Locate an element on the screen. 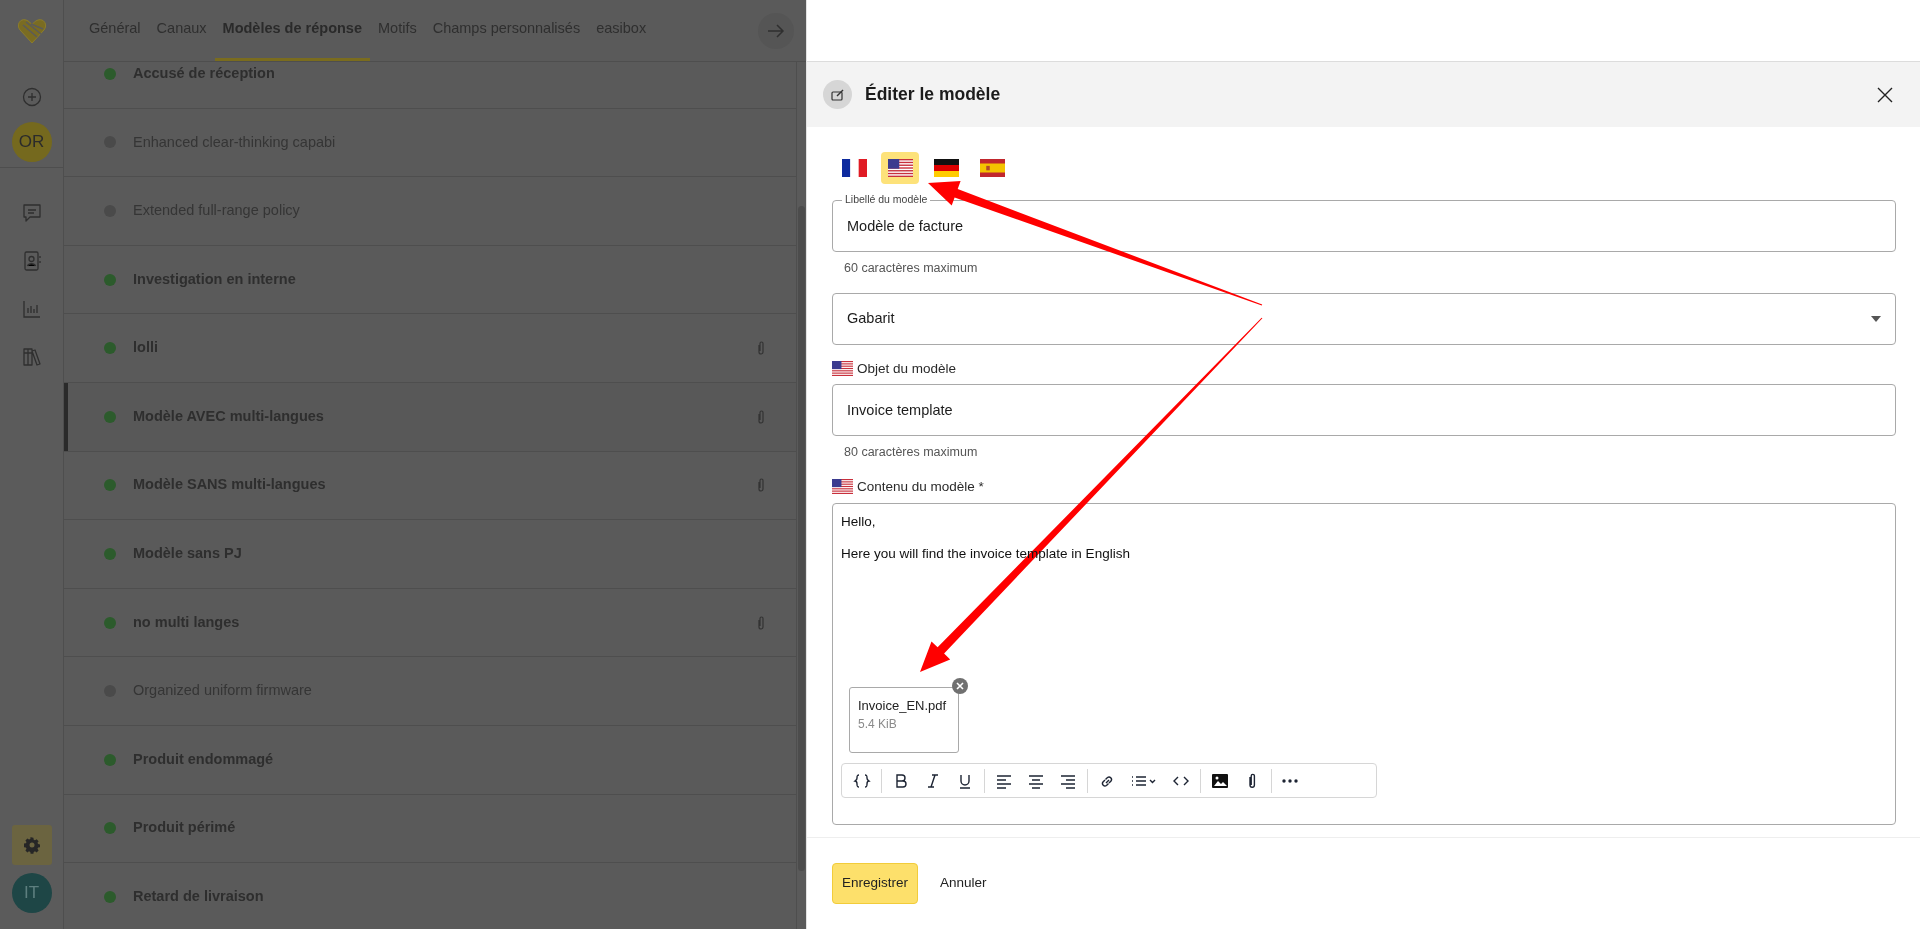  cancel-button: Annuler is located at coordinates (963, 883).